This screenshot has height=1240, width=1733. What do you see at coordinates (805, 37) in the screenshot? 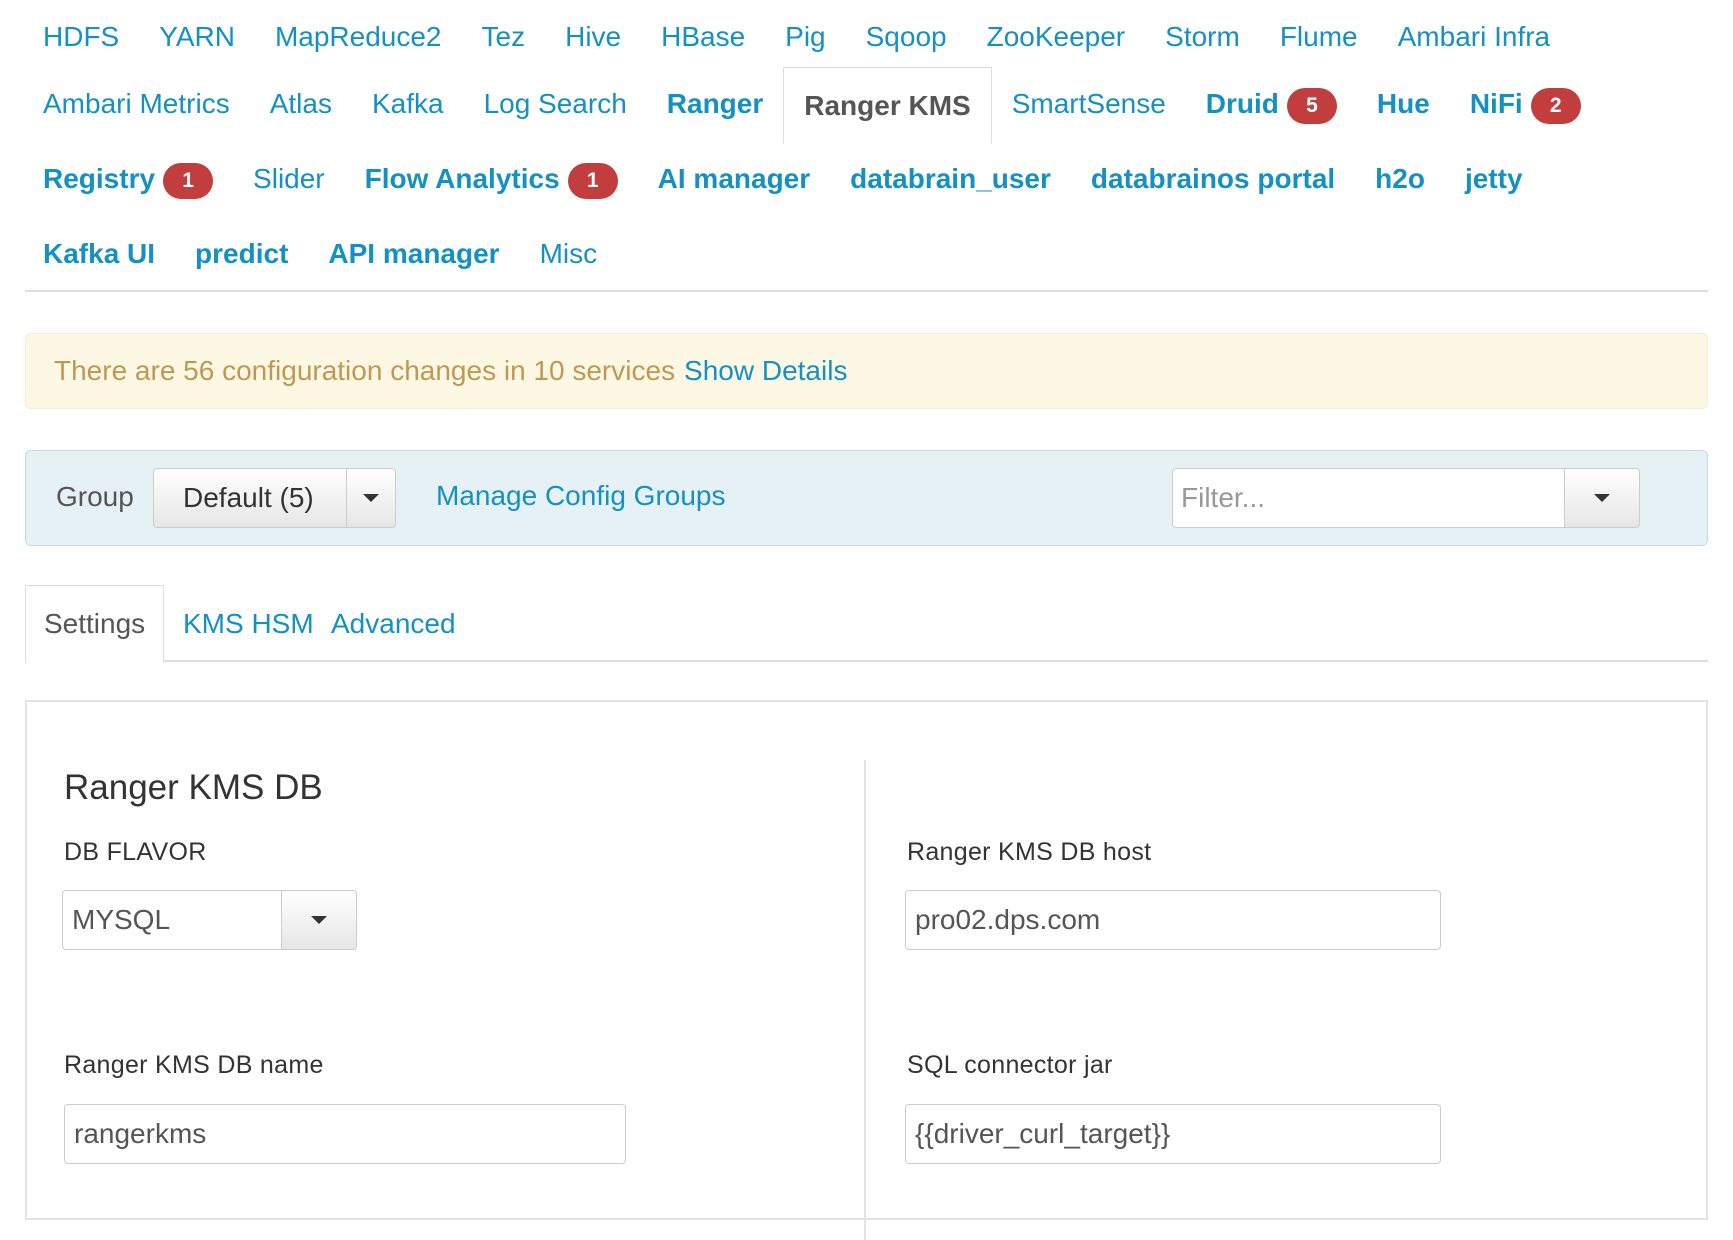
I see `service-tab-pig: Pig` at bounding box center [805, 37].